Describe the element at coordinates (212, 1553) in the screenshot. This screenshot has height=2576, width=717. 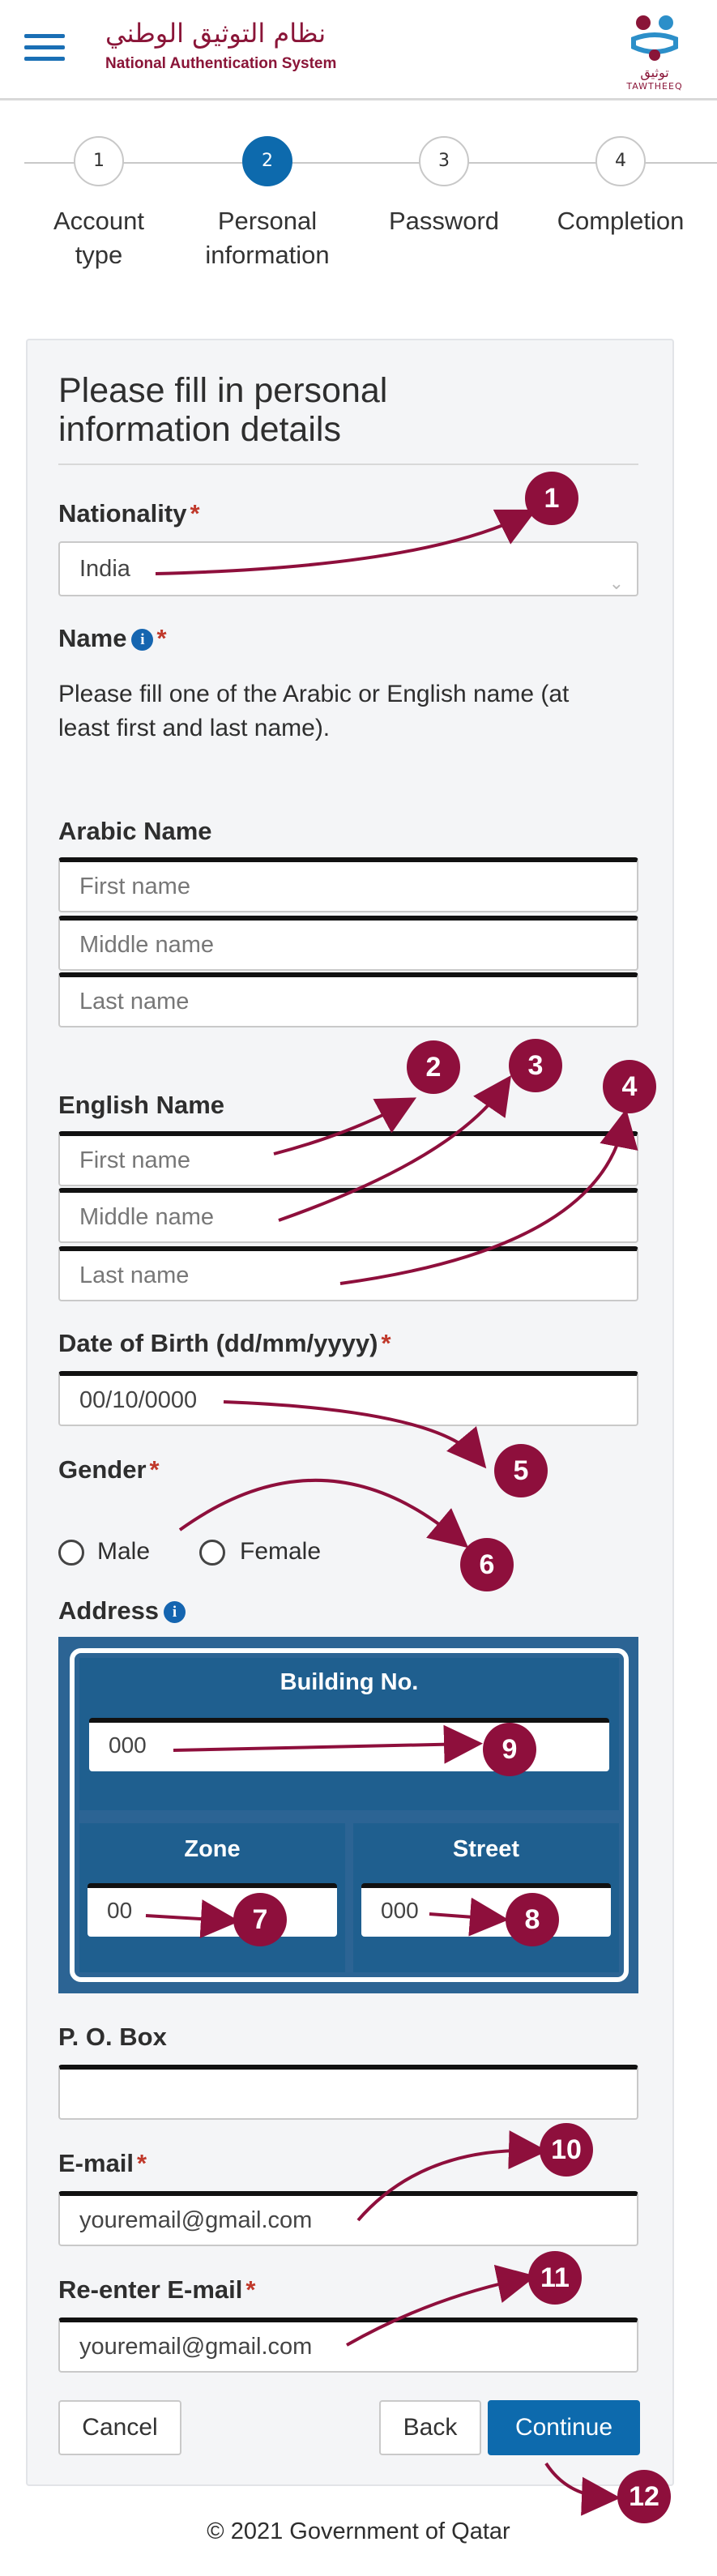
I see `gender-female-radio` at that location.